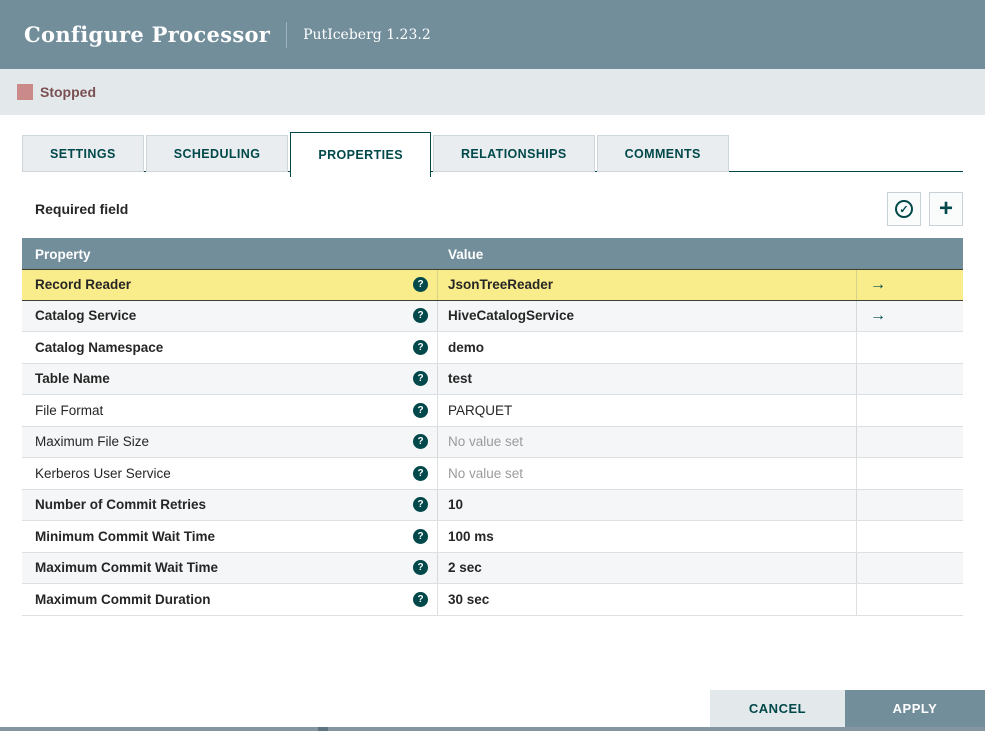  I want to click on table-row: File Format ? PARQUET, so click(492, 411).